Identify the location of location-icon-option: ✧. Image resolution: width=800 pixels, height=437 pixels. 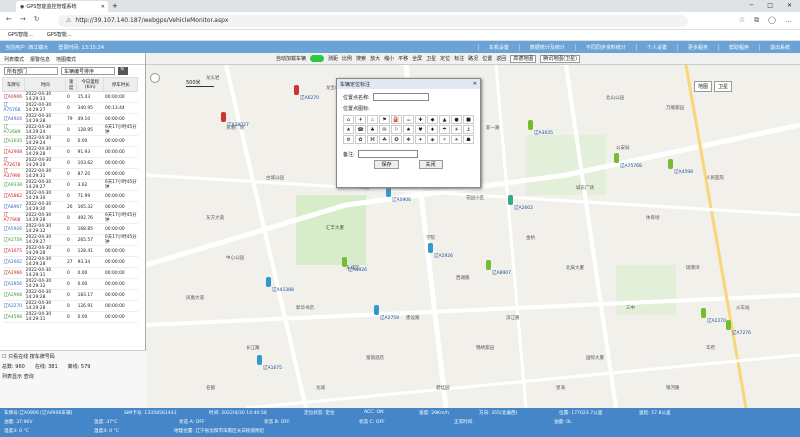
(444, 139).